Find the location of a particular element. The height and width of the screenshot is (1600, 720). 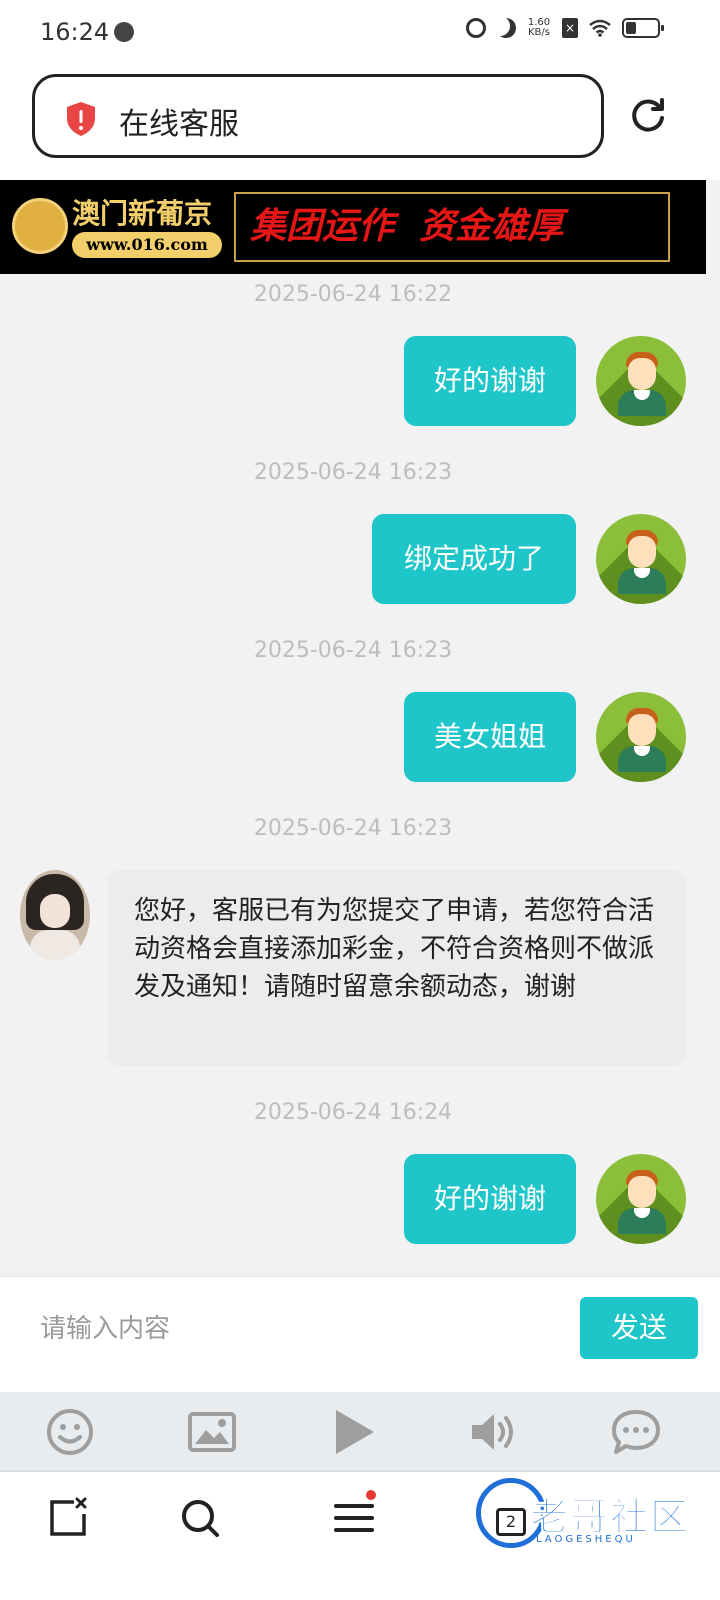

page-title: 在线客服 is located at coordinates (179, 124).